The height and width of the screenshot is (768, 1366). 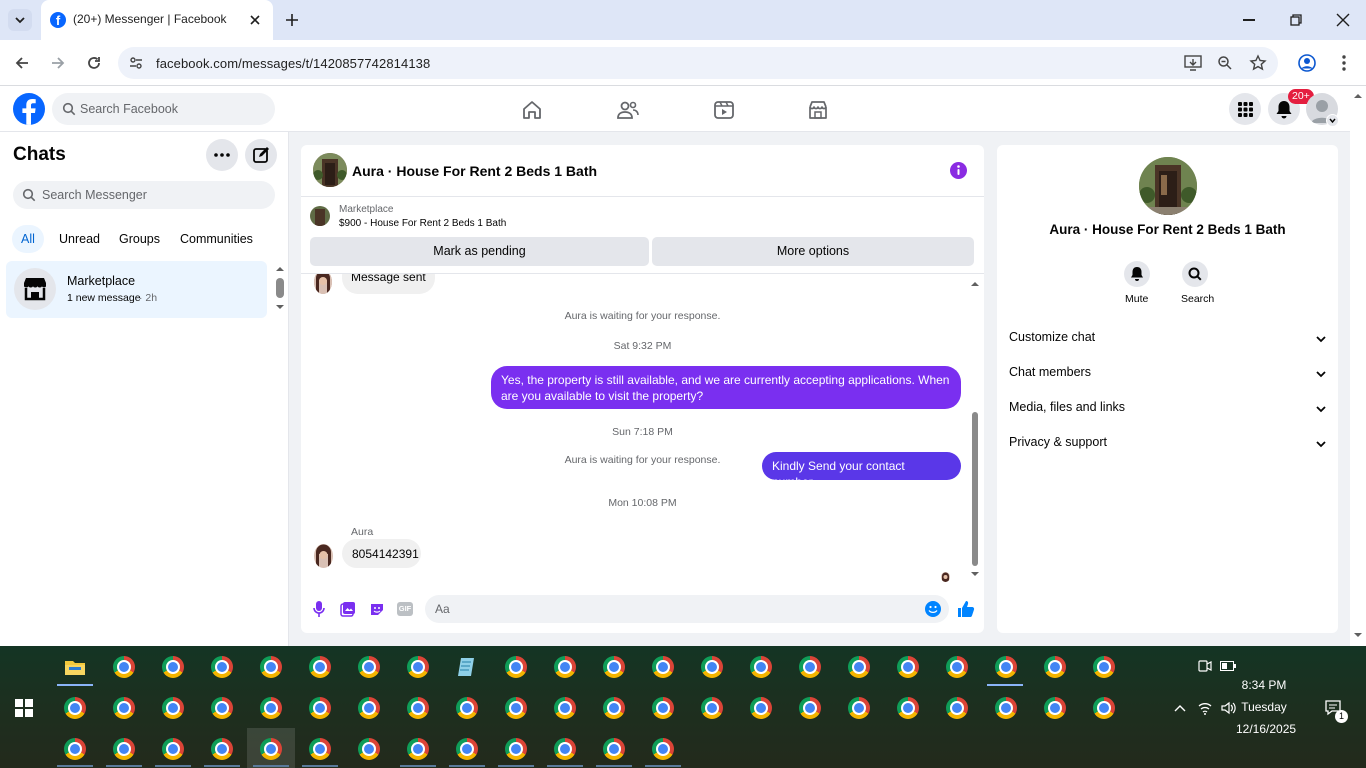 I want to click on windows-start-icon, so click(x=24, y=708).